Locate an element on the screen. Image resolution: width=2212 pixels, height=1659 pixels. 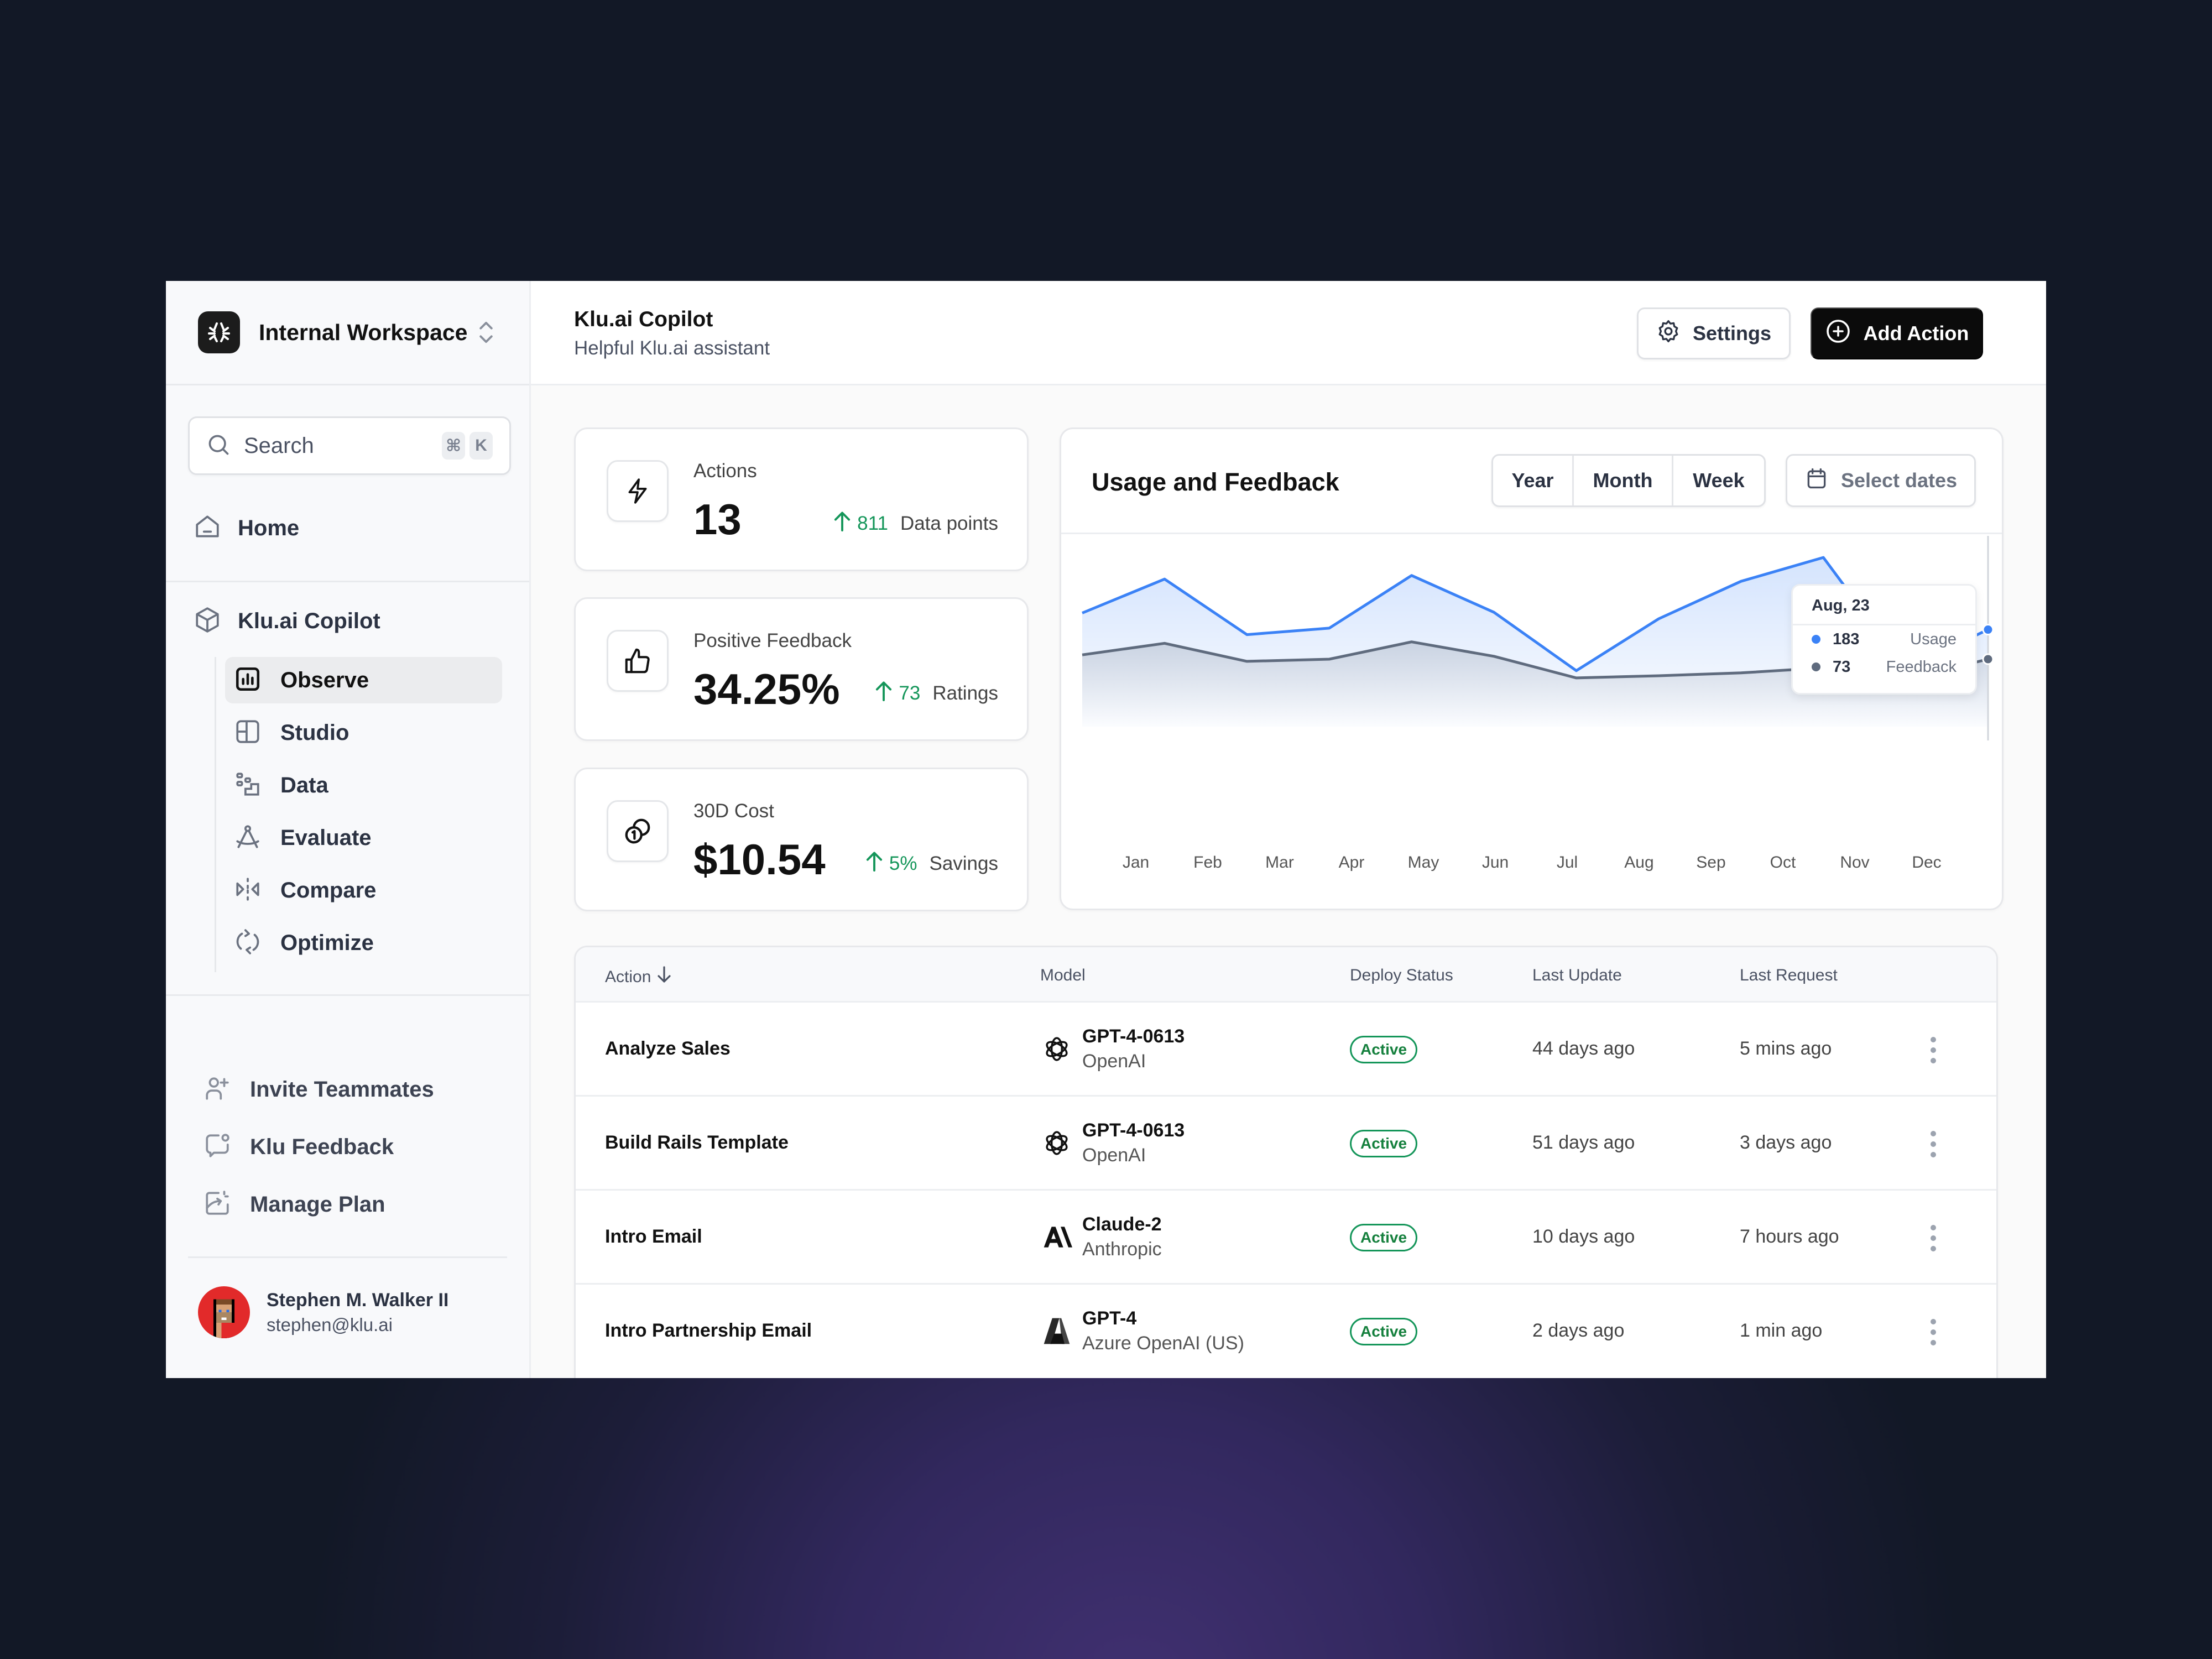
stat-delta: 5% Savings is located at coordinates (932, 864).